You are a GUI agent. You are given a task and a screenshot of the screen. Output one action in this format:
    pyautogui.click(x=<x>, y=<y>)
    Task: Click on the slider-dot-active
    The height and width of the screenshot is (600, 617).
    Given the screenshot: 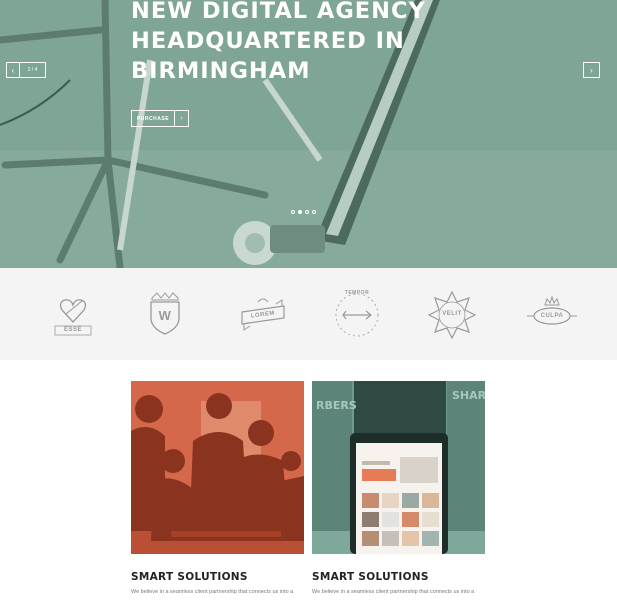 What is the action you would take?
    pyautogui.click(x=300, y=212)
    